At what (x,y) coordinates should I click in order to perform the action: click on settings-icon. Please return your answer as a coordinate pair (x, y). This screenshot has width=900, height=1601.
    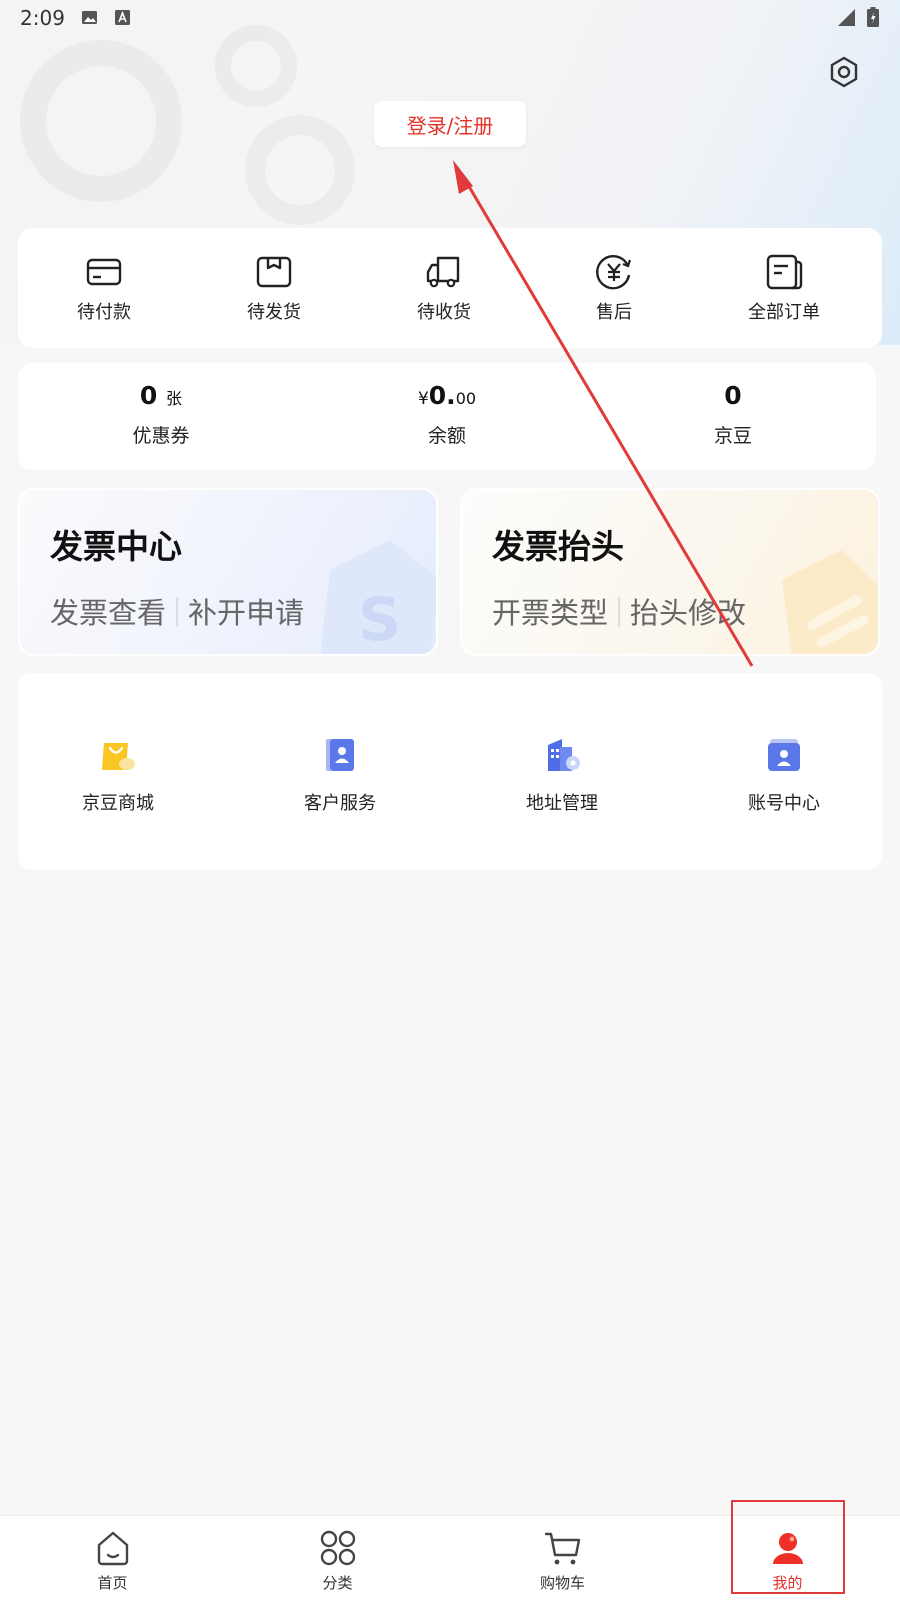
    Looking at the image, I should click on (844, 72).